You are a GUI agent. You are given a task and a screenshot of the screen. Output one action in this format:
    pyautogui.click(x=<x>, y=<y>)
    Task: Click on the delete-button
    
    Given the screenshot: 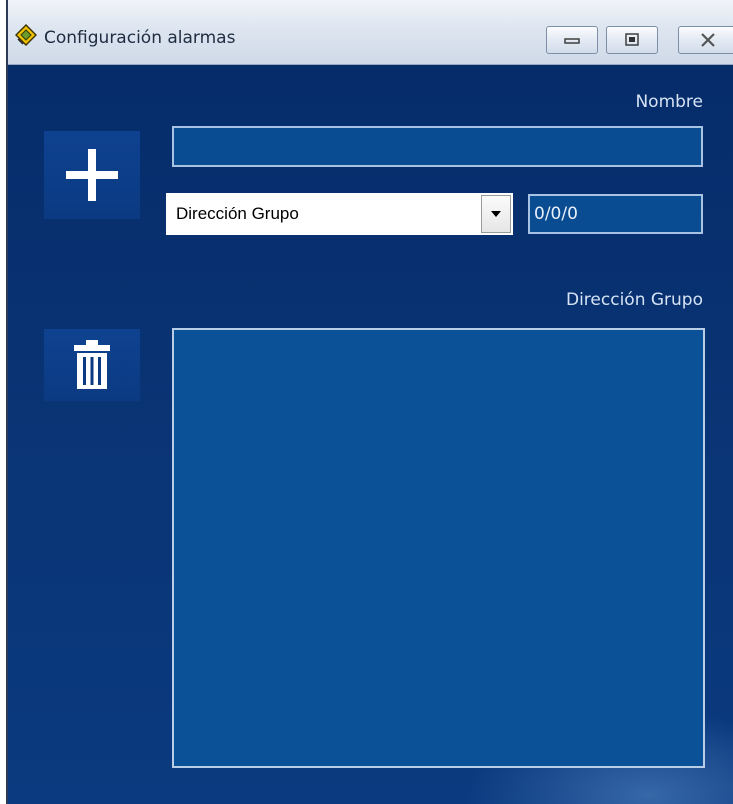 What is the action you would take?
    pyautogui.click(x=92, y=365)
    